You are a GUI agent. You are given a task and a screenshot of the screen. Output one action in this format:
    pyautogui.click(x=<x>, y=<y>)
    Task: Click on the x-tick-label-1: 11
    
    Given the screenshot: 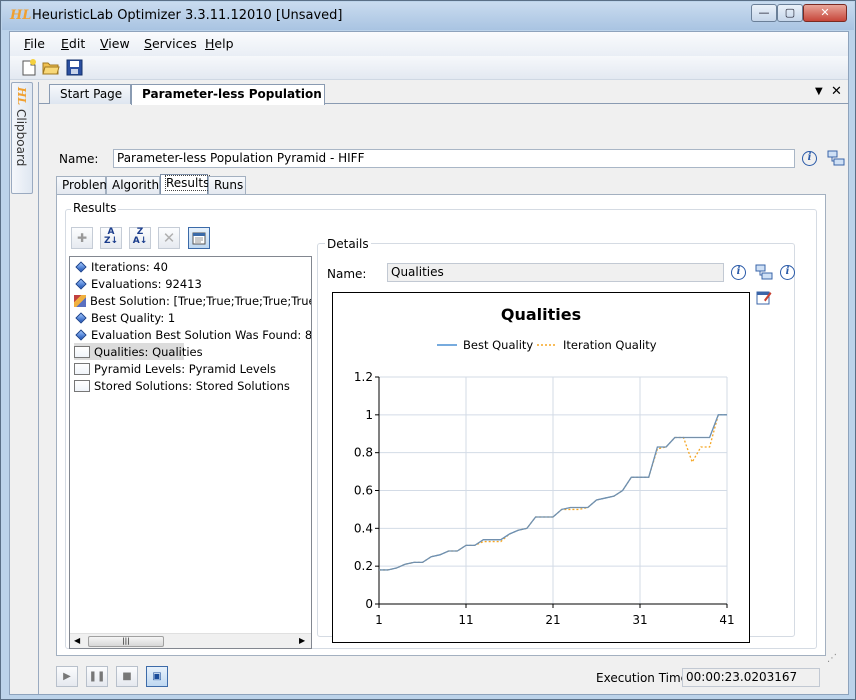 What is the action you would take?
    pyautogui.click(x=465, y=620)
    